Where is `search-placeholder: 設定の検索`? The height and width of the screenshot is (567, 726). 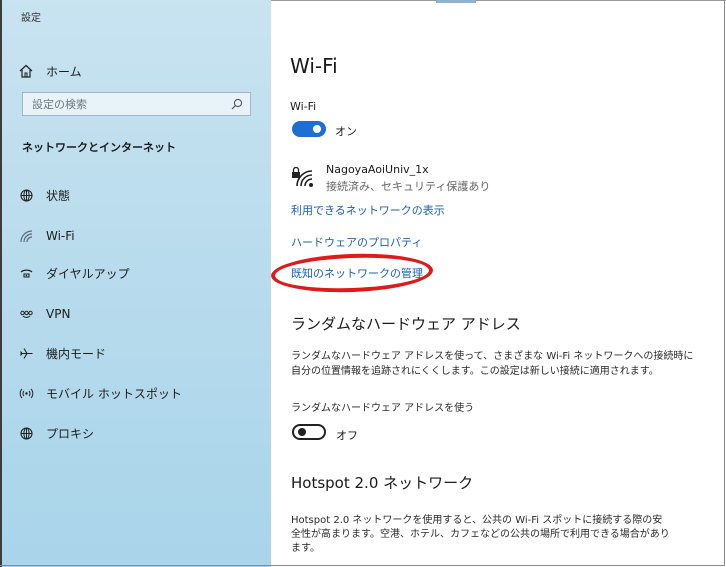 search-placeholder: 設定の検索 is located at coordinates (59, 104).